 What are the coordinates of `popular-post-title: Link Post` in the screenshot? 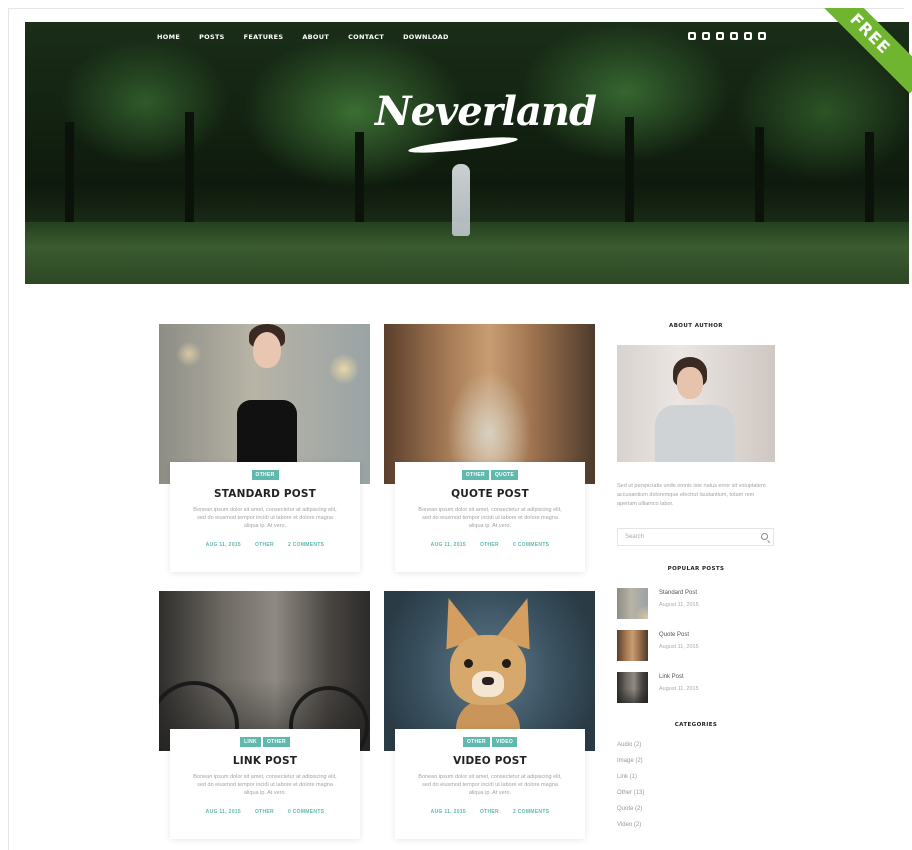 It's located at (671, 677).